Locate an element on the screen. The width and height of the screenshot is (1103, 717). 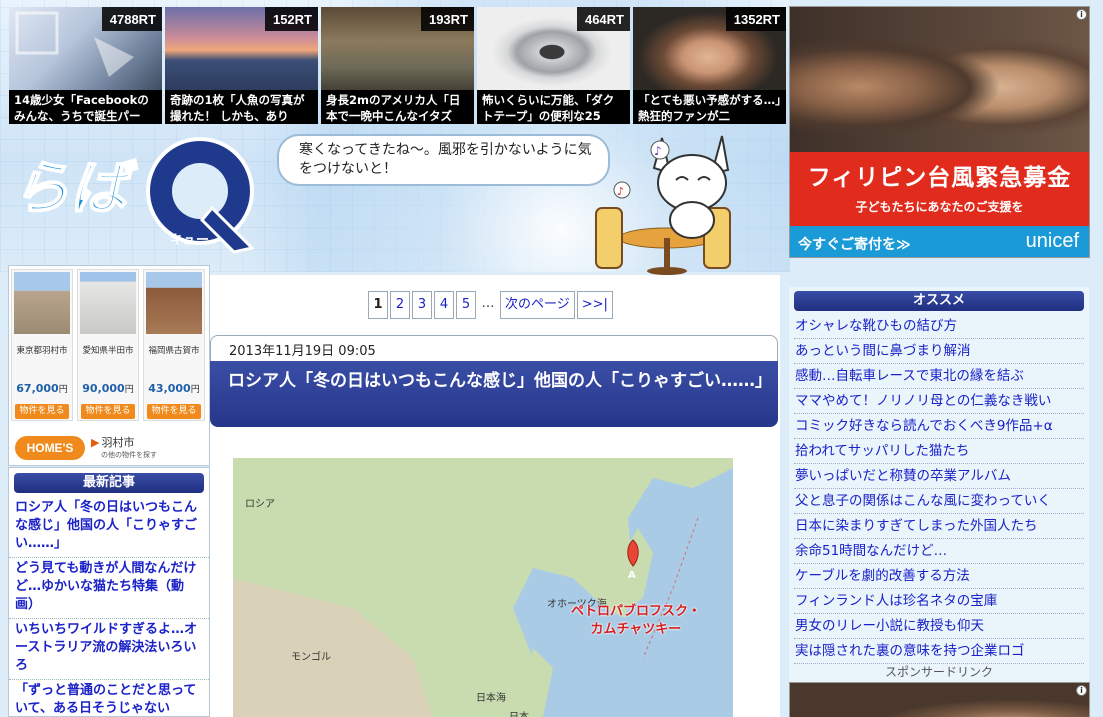
bottom-ad-banner is located at coordinates (939, 699).